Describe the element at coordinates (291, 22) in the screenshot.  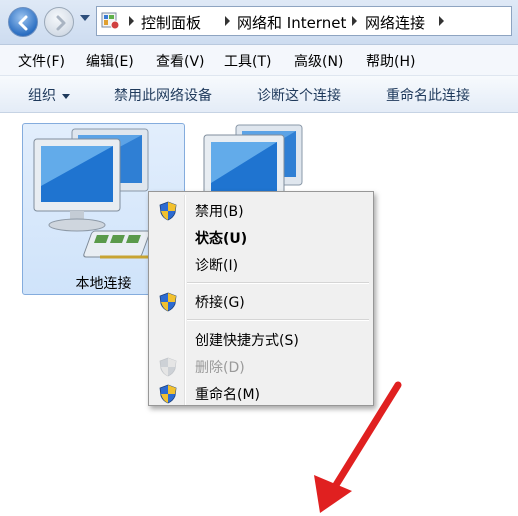
I see `breadcrumb-network-internet: 网络和 Internet` at that location.